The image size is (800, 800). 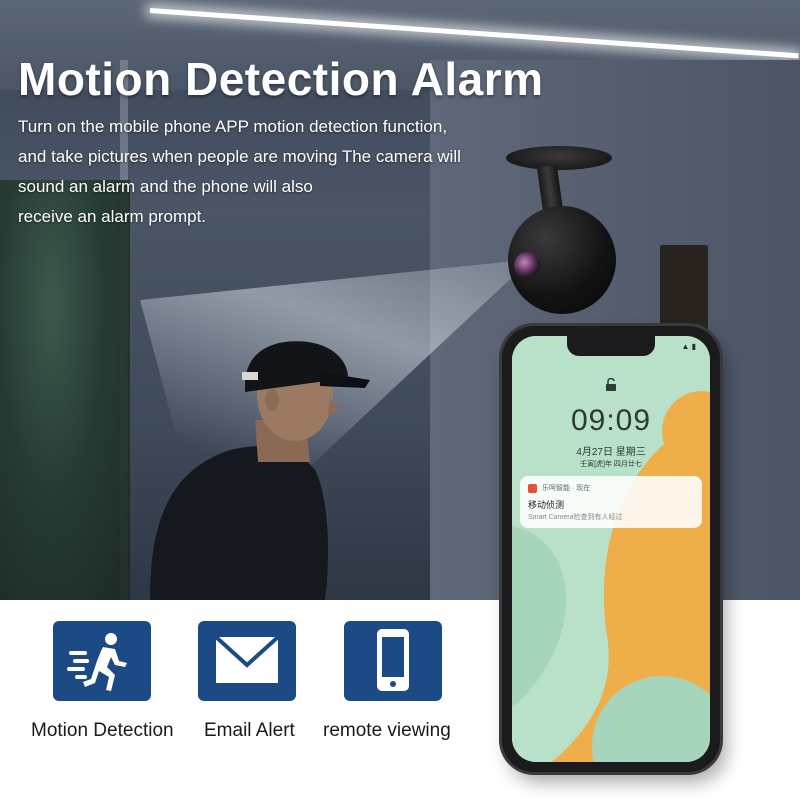 I want to click on envelope-icon, so click(x=247, y=659).